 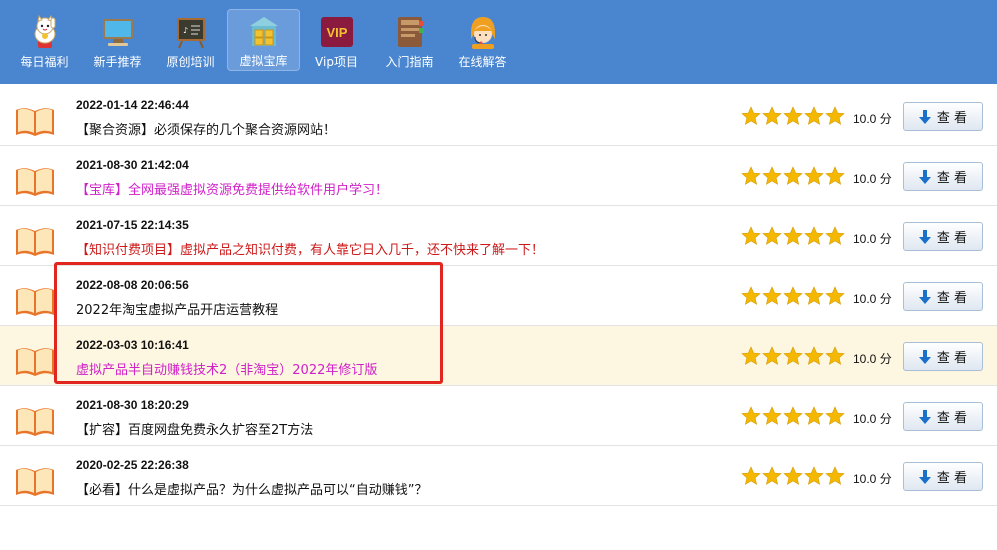 I want to click on nav-vip-projects: VIP Vip项目, so click(x=336, y=40).